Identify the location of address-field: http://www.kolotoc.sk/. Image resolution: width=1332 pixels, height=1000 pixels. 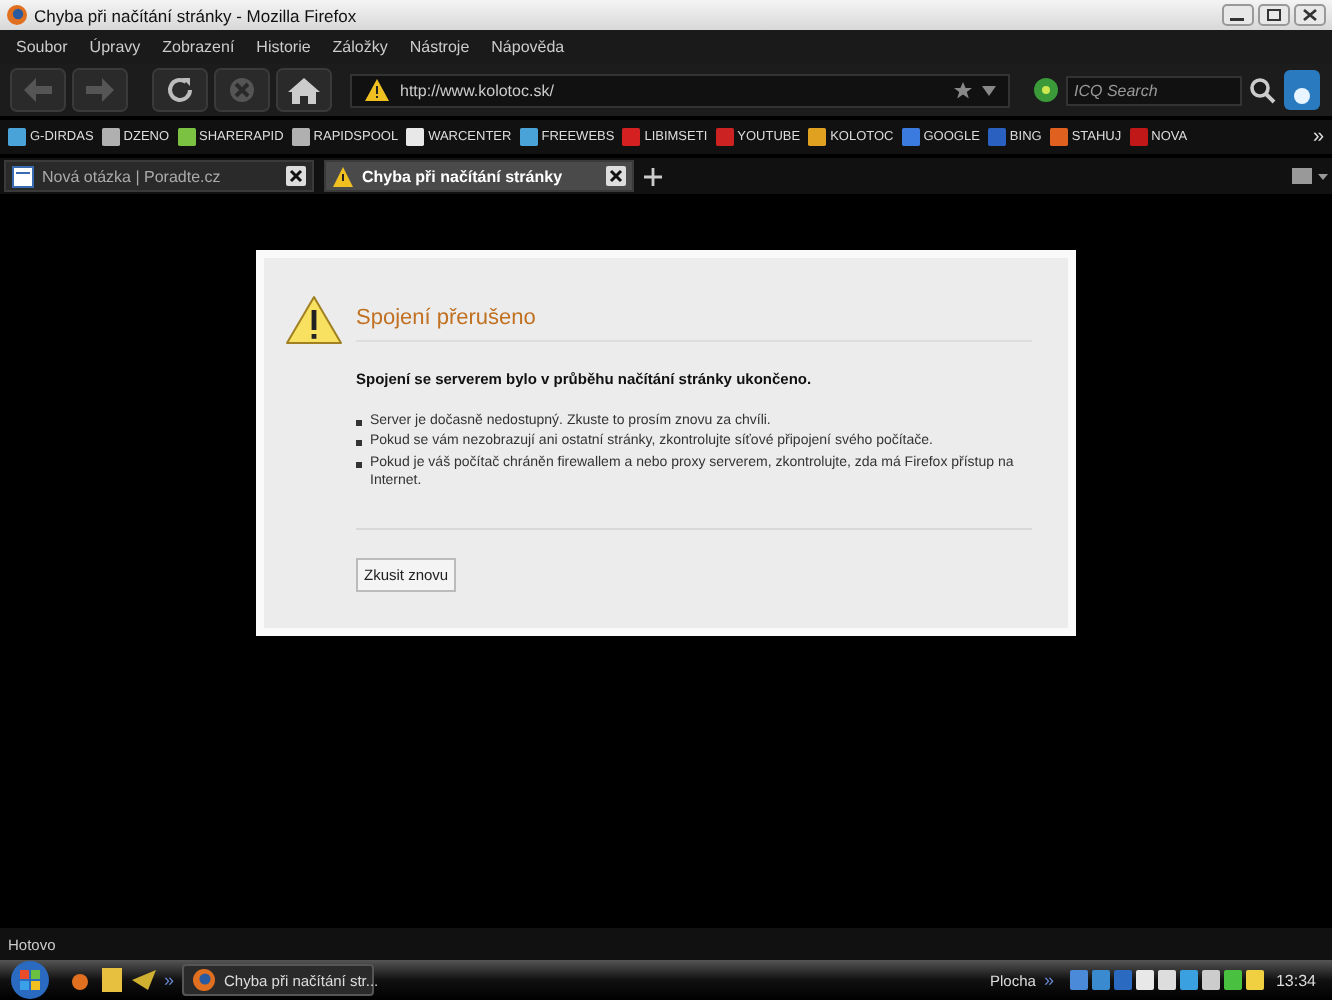
(680, 90).